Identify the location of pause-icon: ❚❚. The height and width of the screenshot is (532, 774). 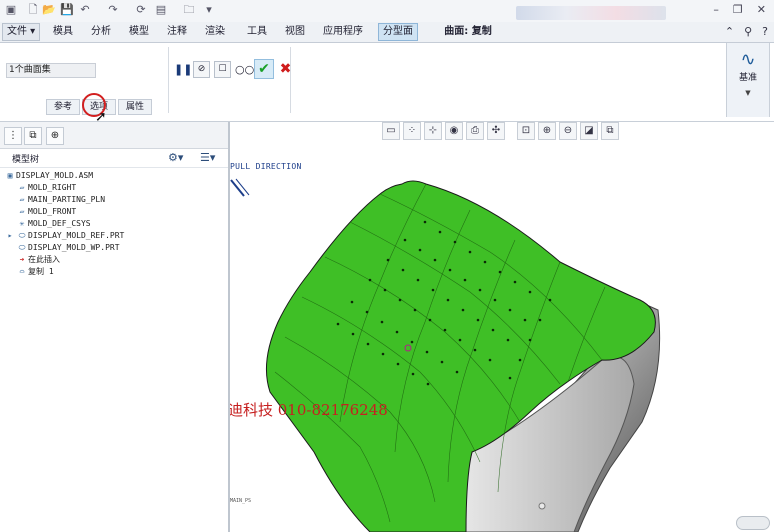
(183, 69).